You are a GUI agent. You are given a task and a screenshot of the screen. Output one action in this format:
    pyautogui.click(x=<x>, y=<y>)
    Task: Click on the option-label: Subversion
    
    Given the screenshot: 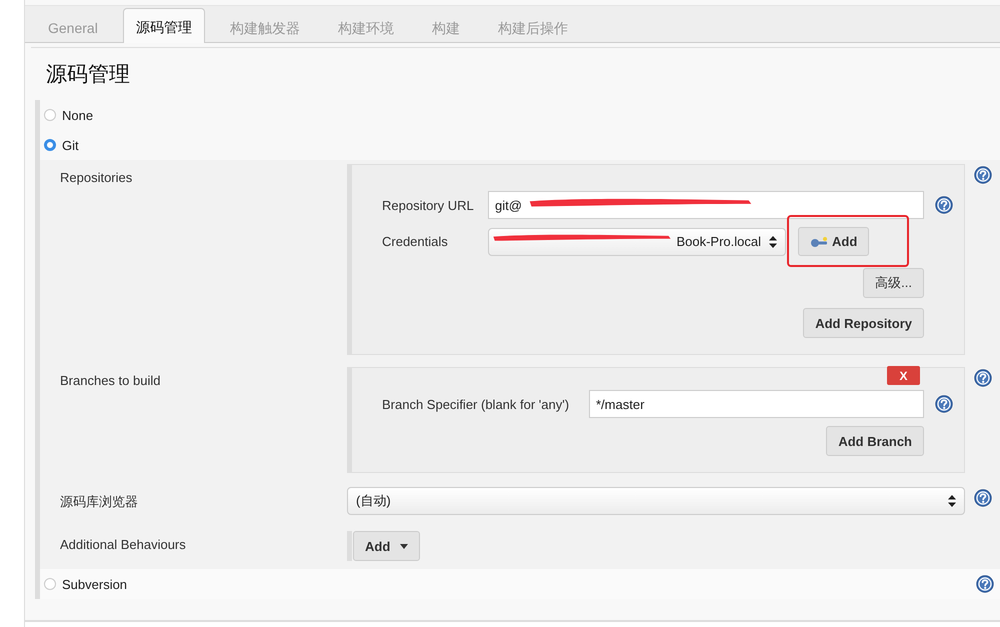 What is the action you would take?
    pyautogui.click(x=95, y=584)
    